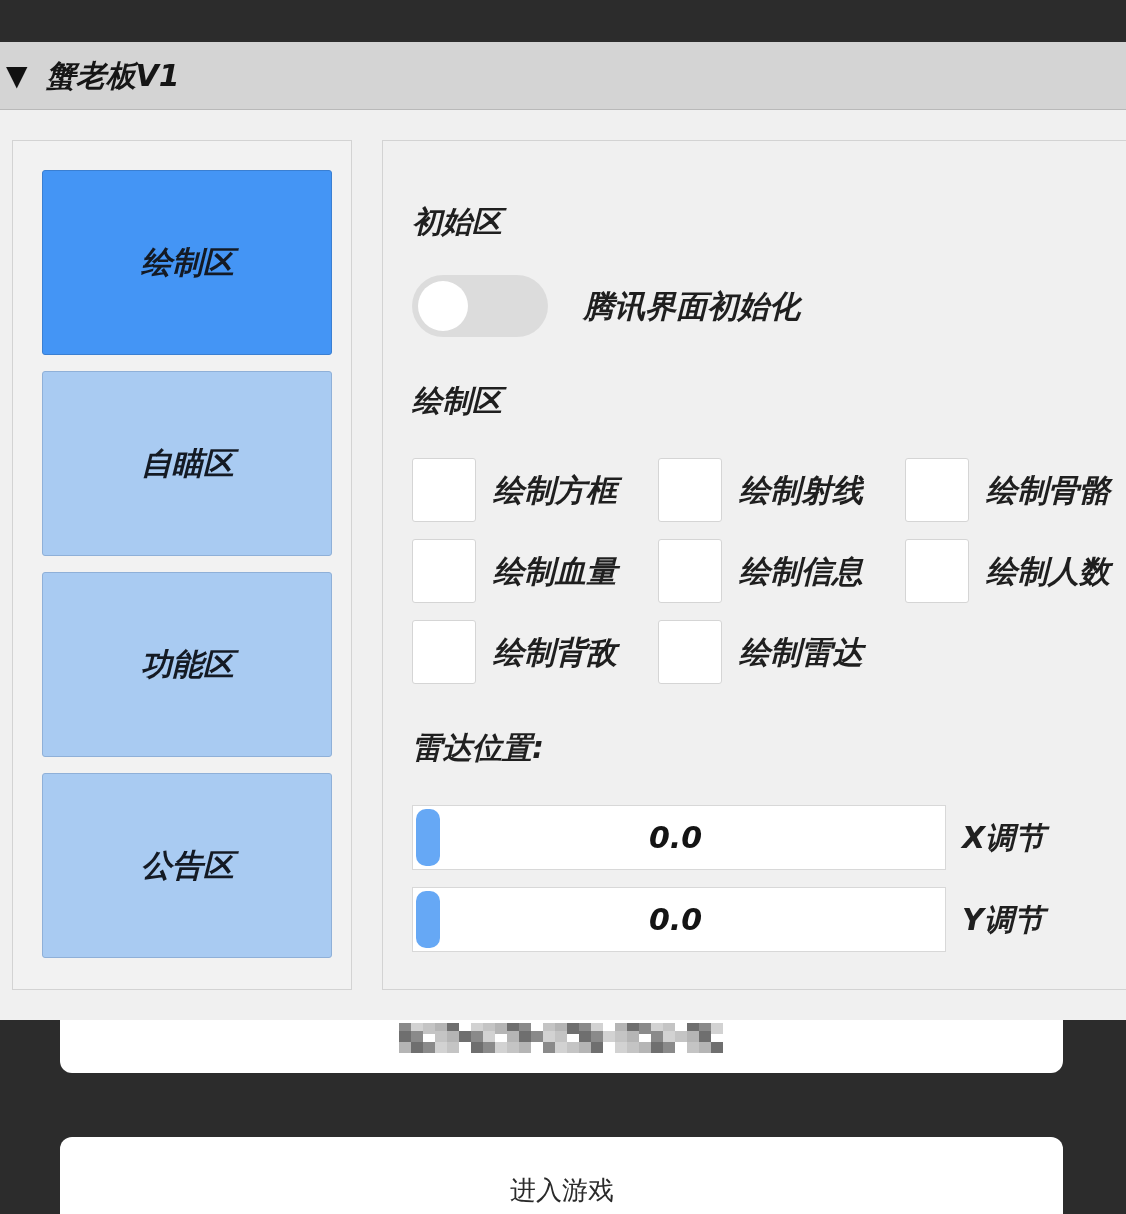 The image size is (1126, 1214). Describe the element at coordinates (558, 490) in the screenshot. I see `checkbox-label: 绘制方框` at that location.